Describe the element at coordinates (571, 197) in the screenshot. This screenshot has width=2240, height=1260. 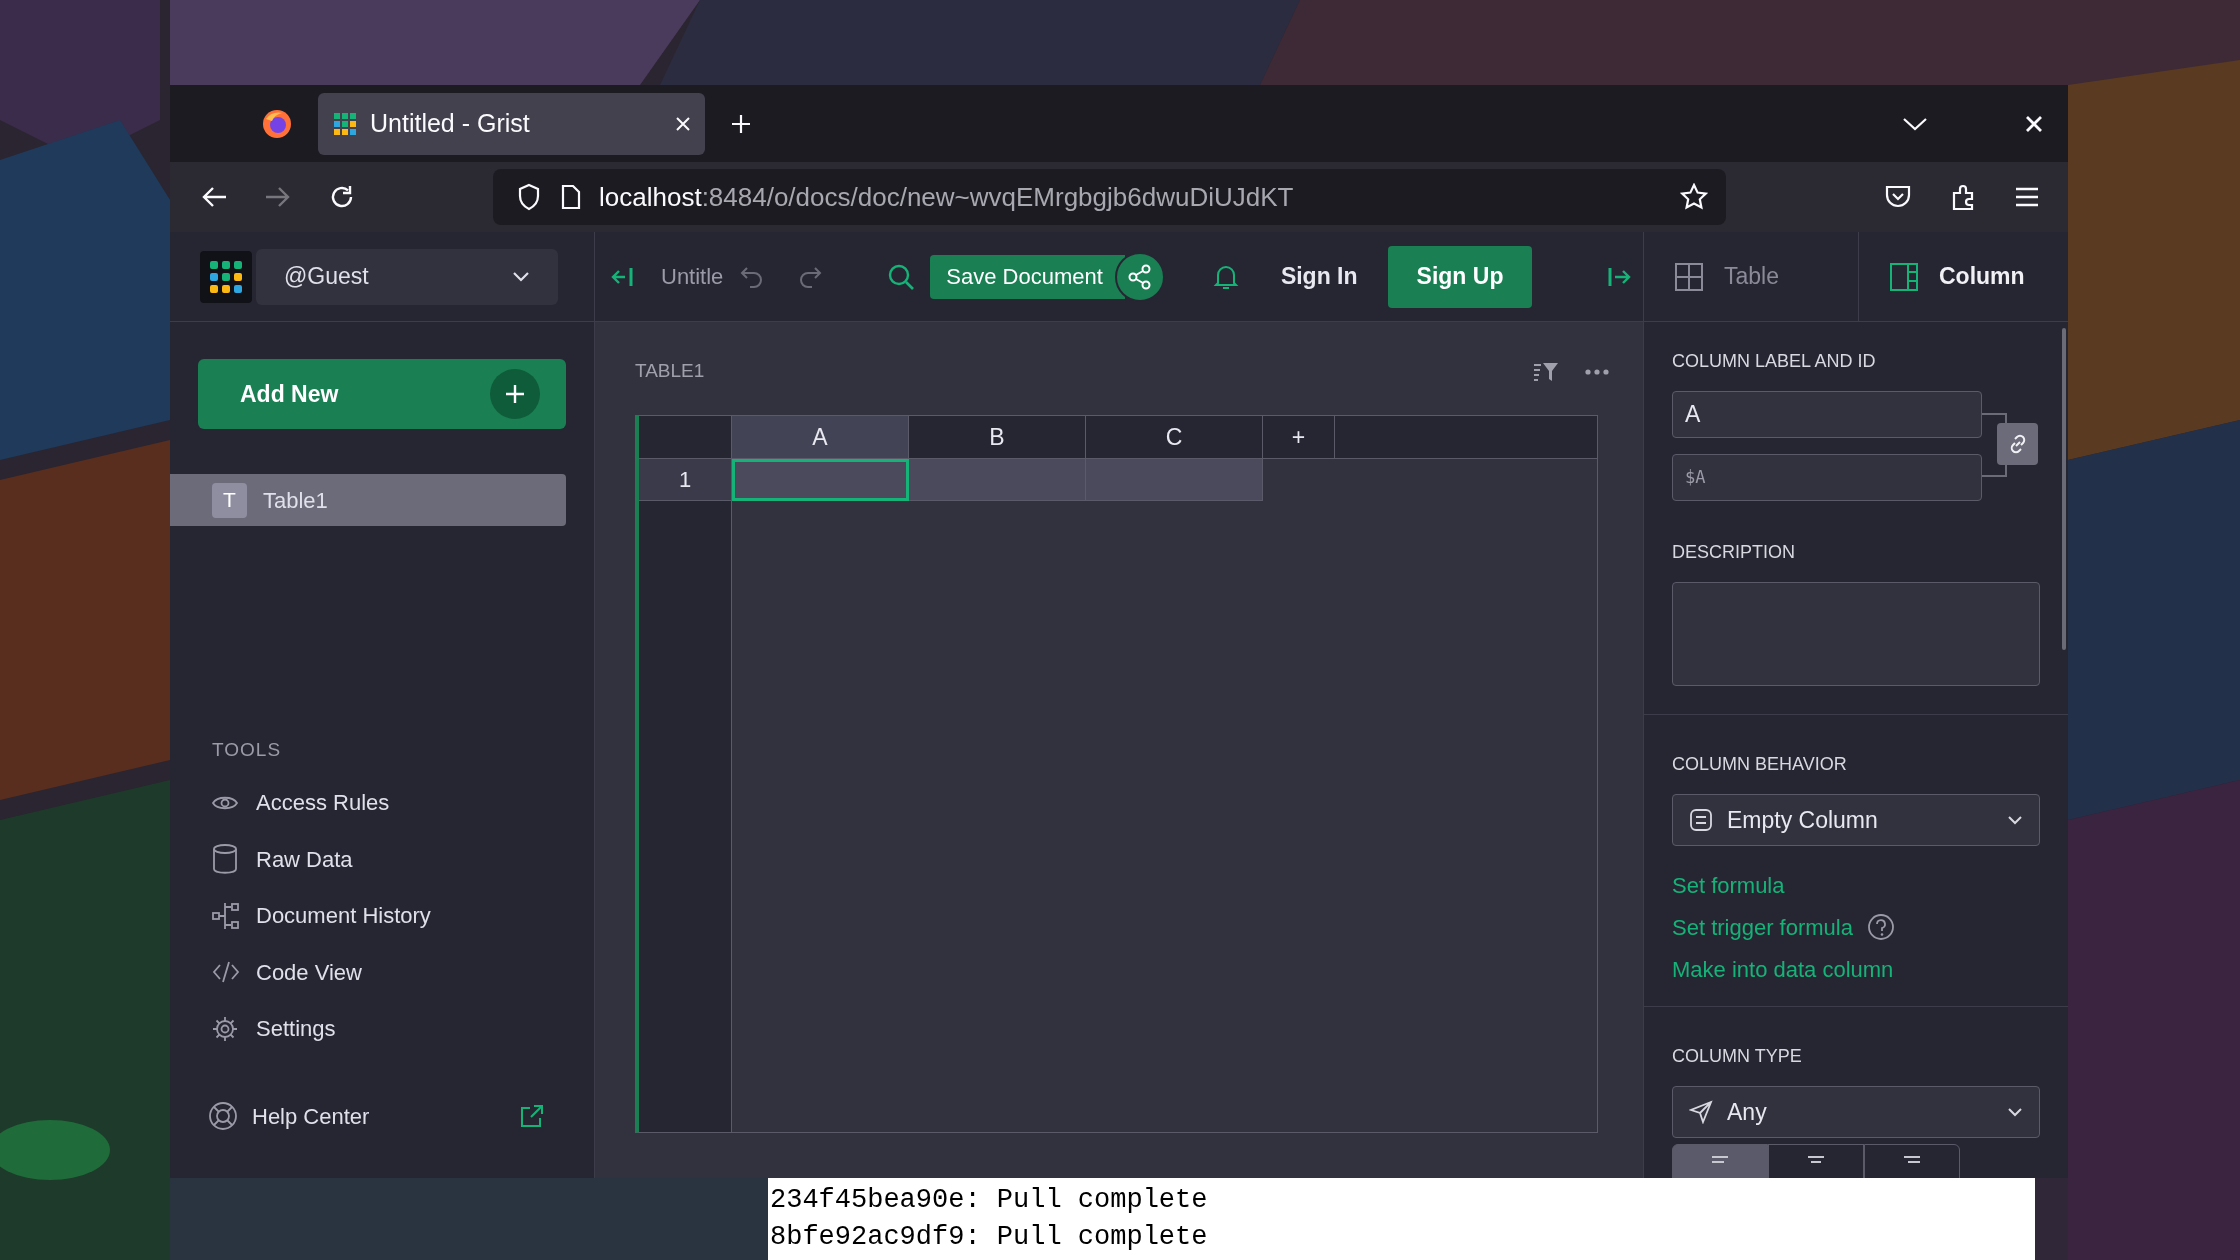
I see `page-icon` at that location.